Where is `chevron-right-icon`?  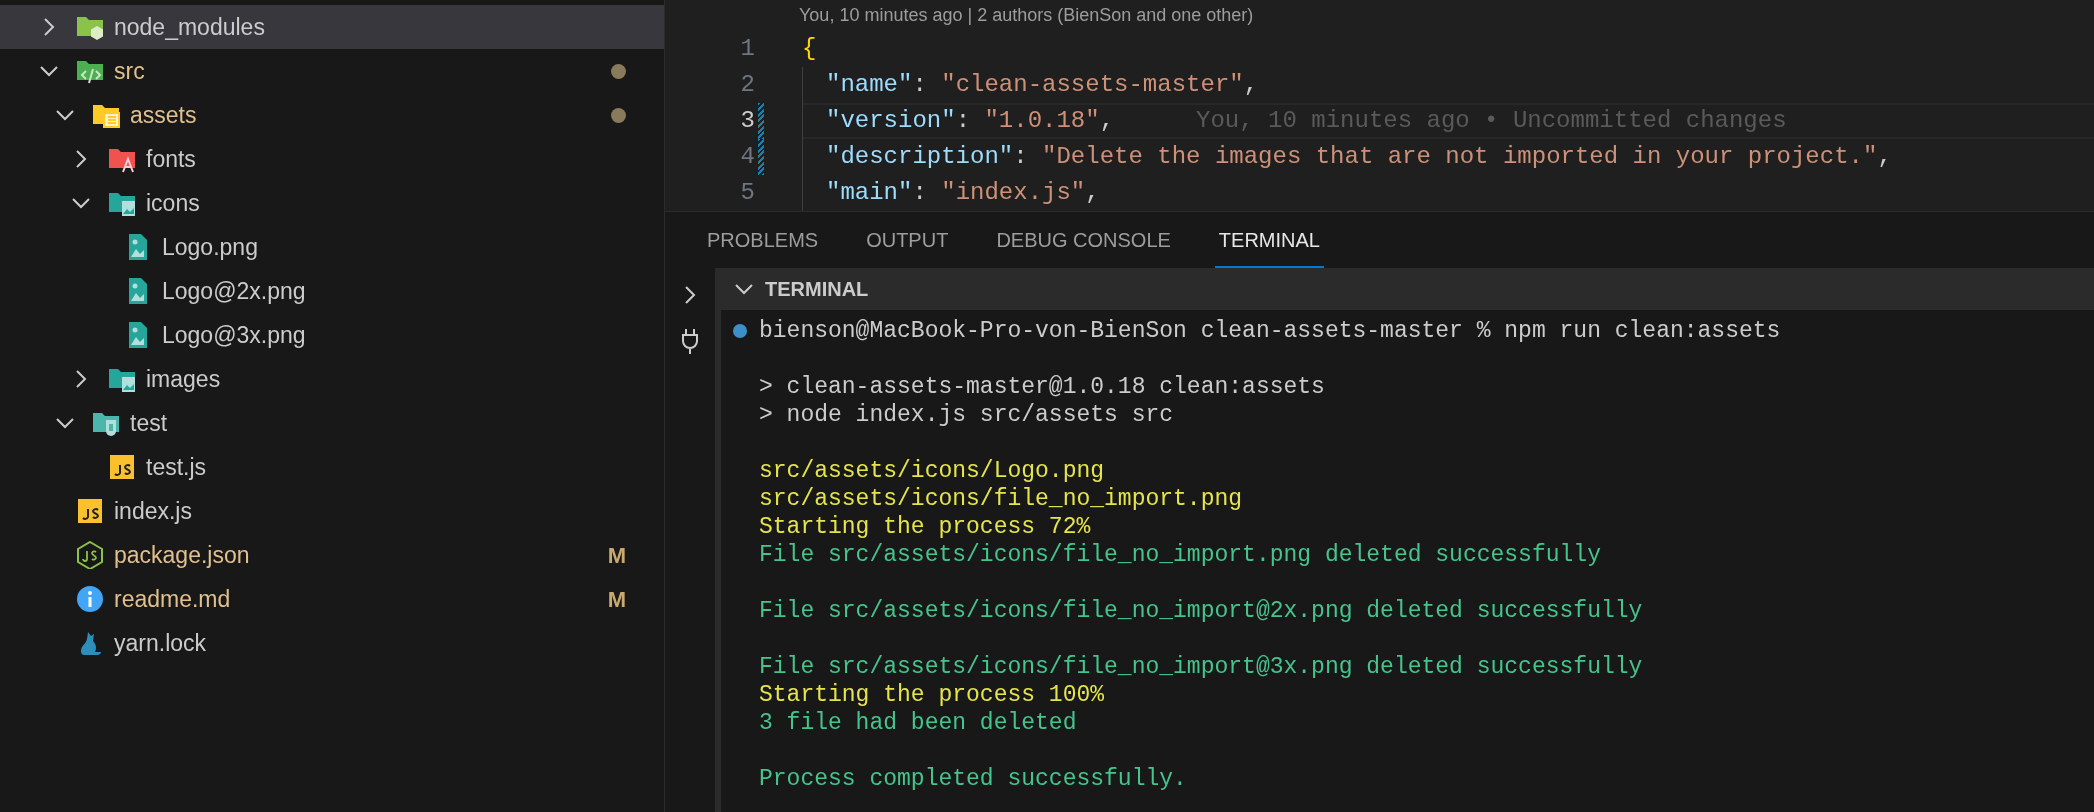
chevron-right-icon is located at coordinates (690, 295).